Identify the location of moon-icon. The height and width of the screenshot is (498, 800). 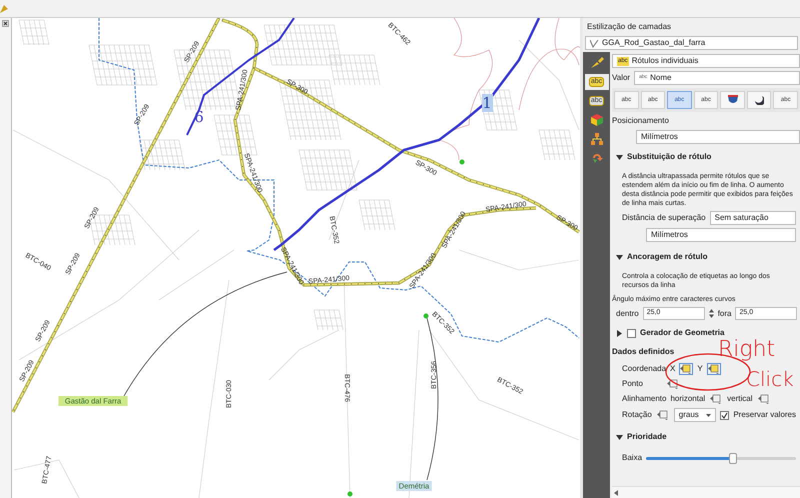
(759, 100).